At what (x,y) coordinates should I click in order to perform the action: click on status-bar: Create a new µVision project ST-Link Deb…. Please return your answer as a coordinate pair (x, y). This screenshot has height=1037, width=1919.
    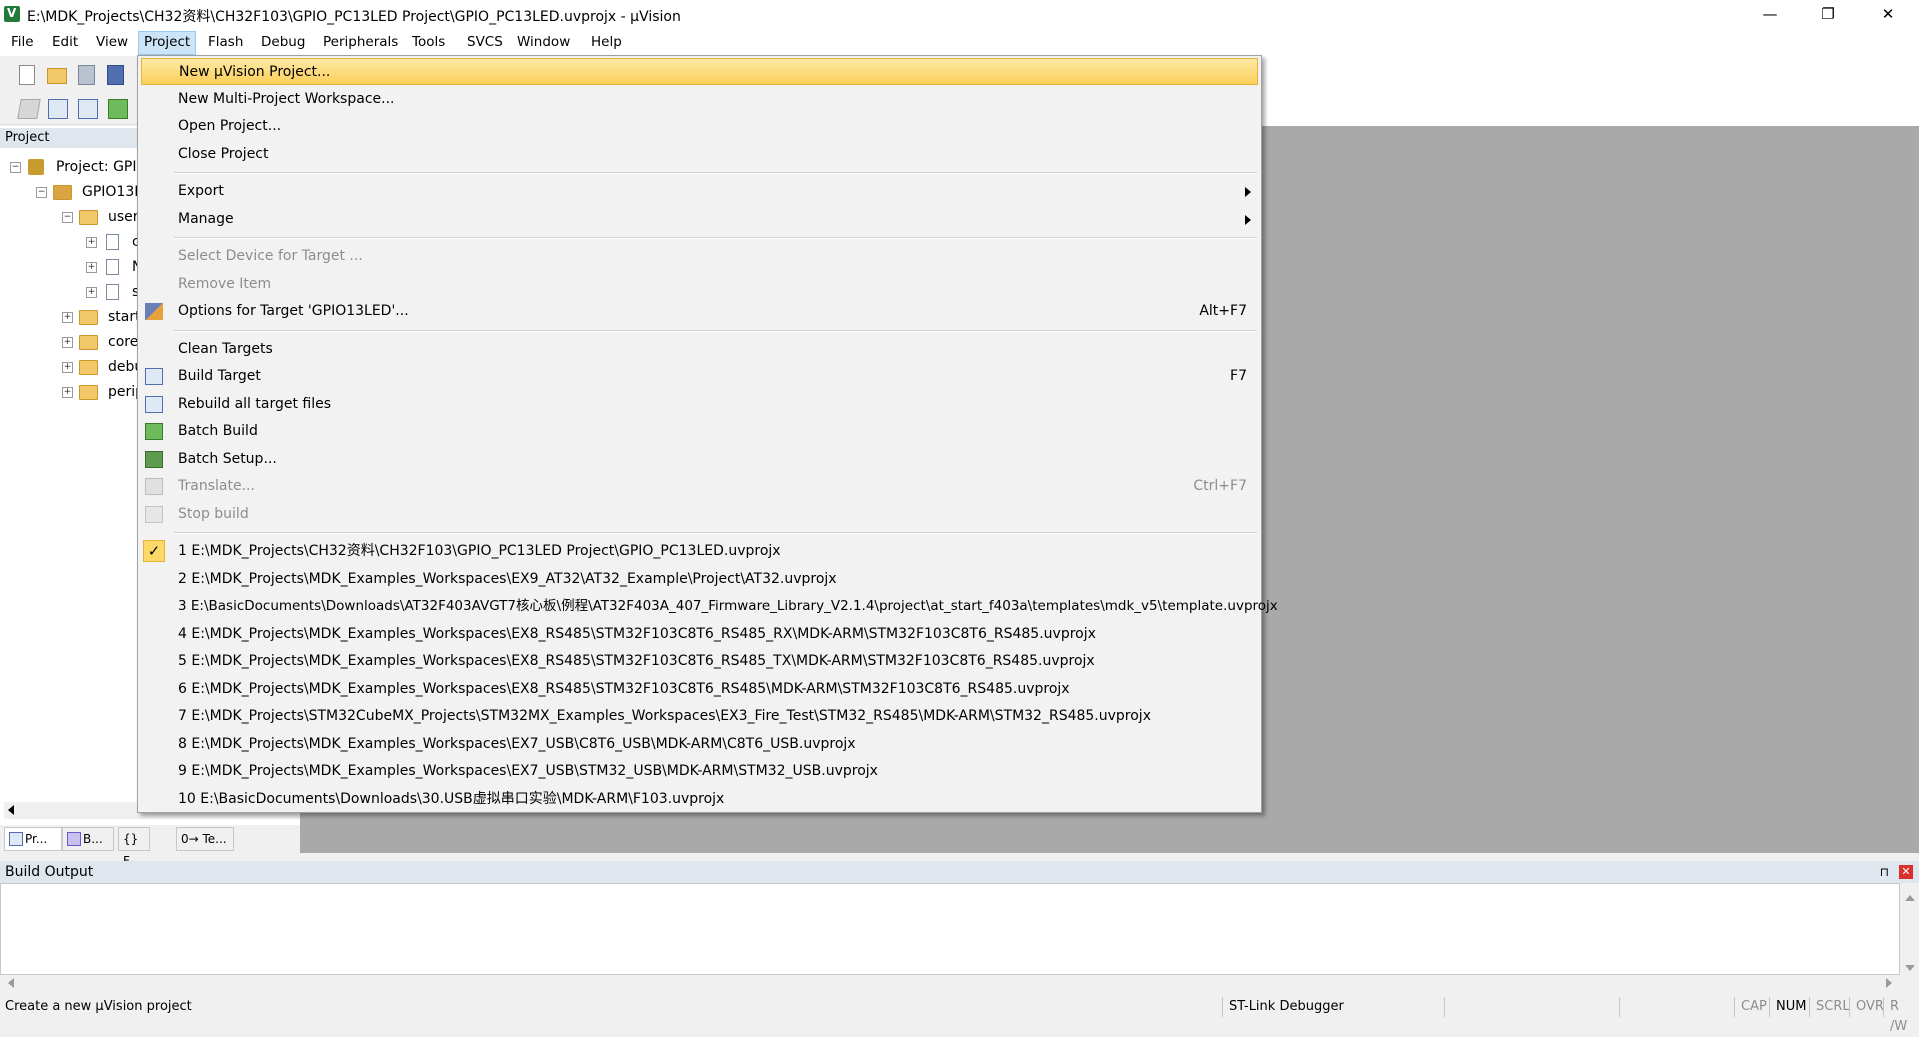
    Looking at the image, I should click on (959, 1015).